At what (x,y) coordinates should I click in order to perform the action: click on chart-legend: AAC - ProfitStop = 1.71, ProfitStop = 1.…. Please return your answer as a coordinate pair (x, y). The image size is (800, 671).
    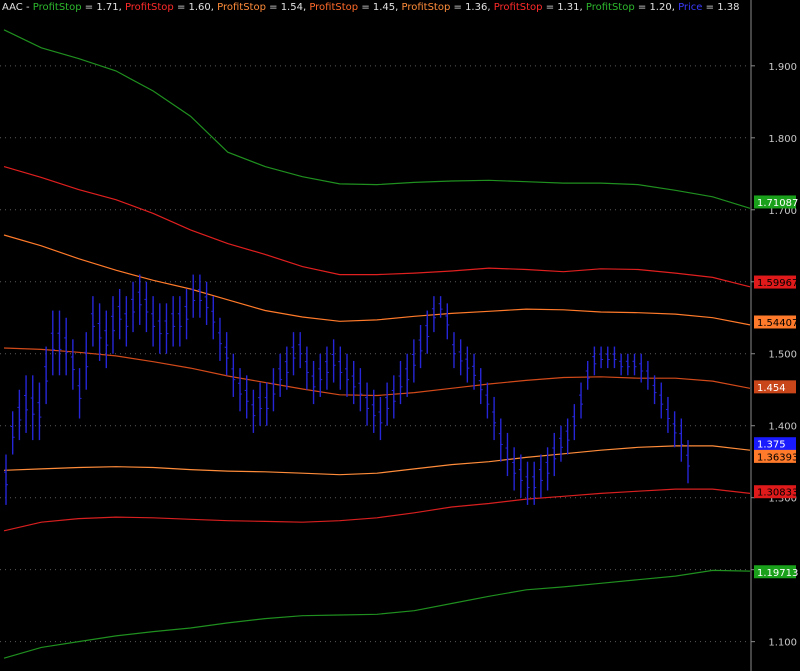
    Looking at the image, I should click on (370, 7).